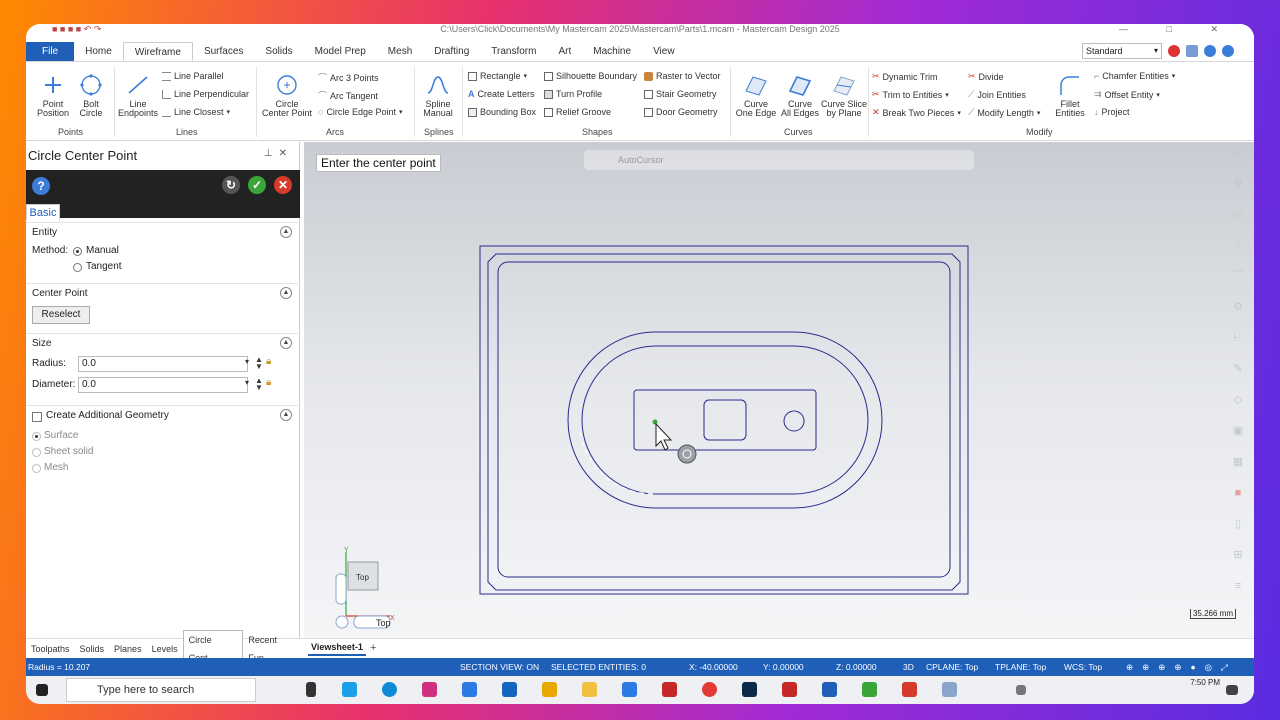 Image resolution: width=1280 pixels, height=720 pixels. I want to click on line-closest-button: Line Closest ▾, so click(196, 112).